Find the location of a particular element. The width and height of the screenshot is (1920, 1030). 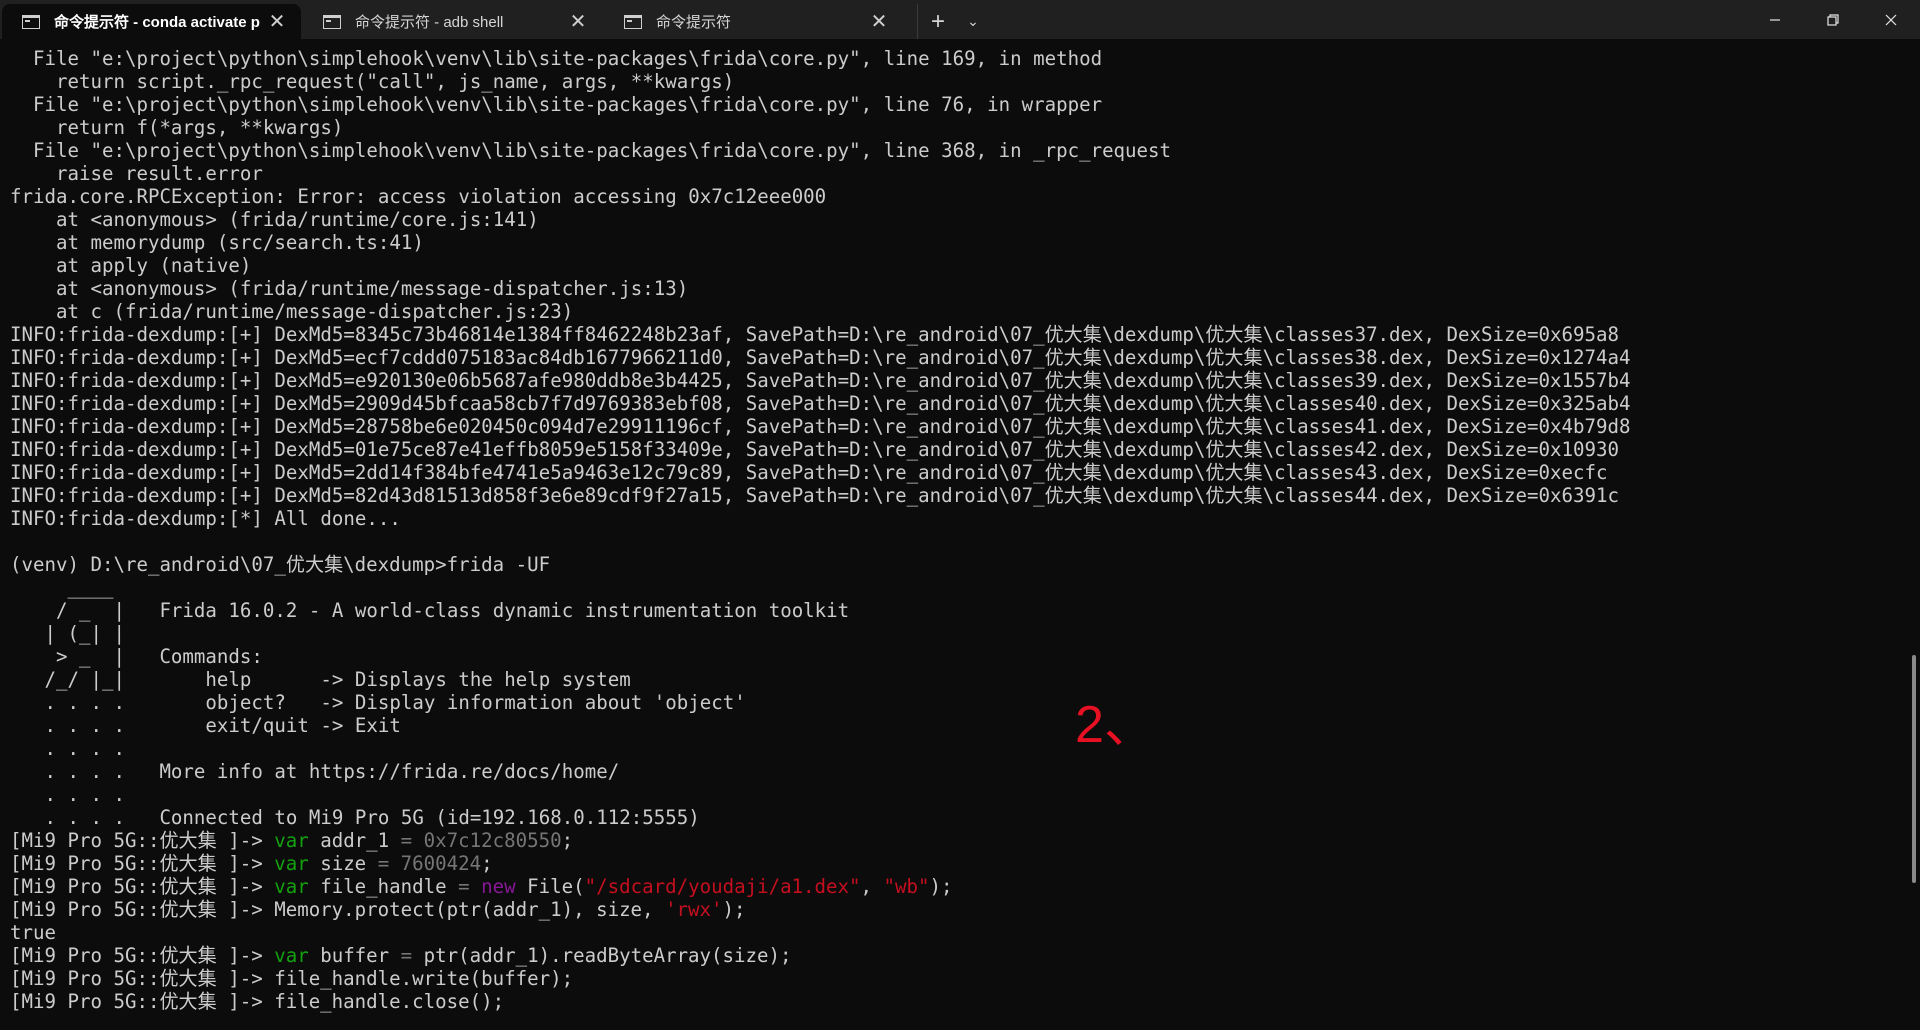

close-icon is located at coordinates (1891, 19).